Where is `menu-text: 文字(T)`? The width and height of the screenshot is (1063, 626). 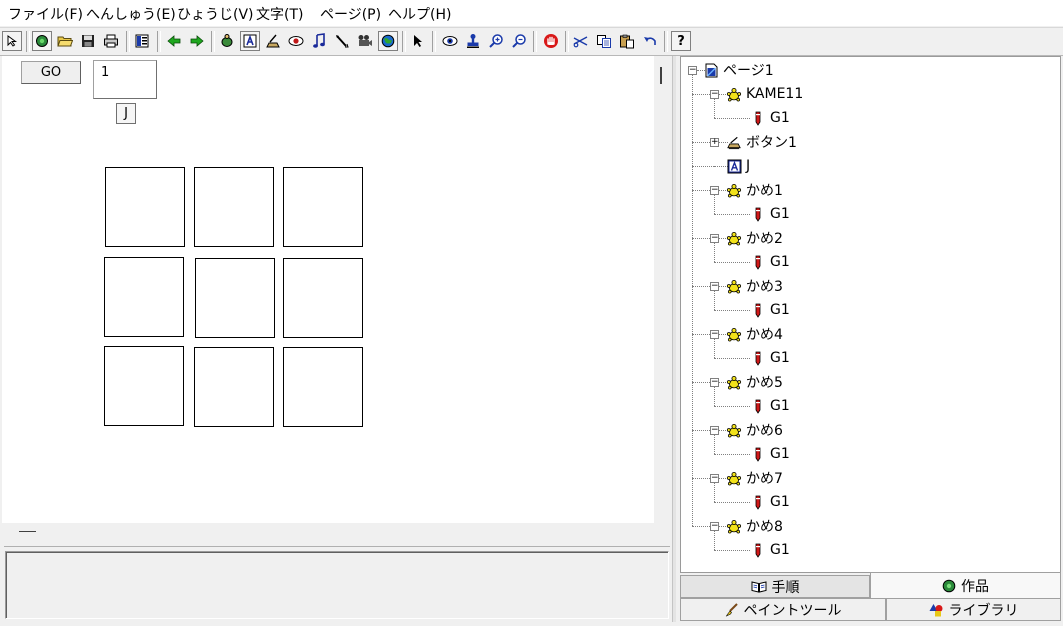
menu-text: 文字(T) is located at coordinates (279, 14).